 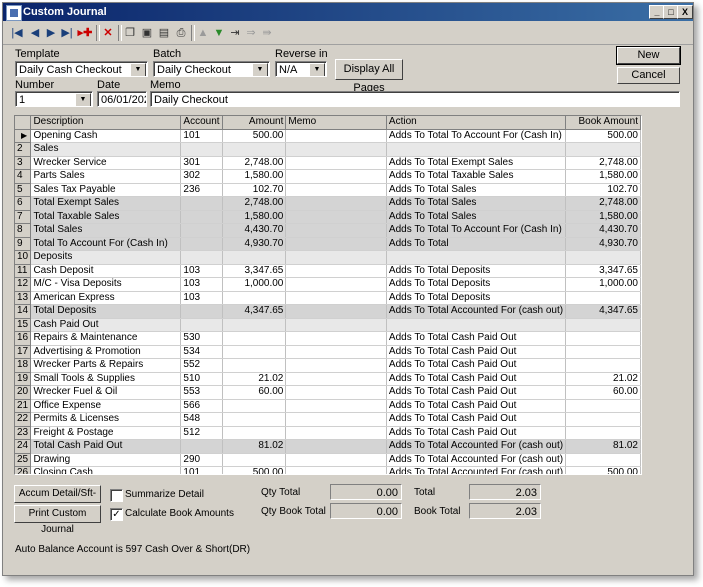 What do you see at coordinates (201, 176) in the screenshot?
I see `account-cell: 302` at bounding box center [201, 176].